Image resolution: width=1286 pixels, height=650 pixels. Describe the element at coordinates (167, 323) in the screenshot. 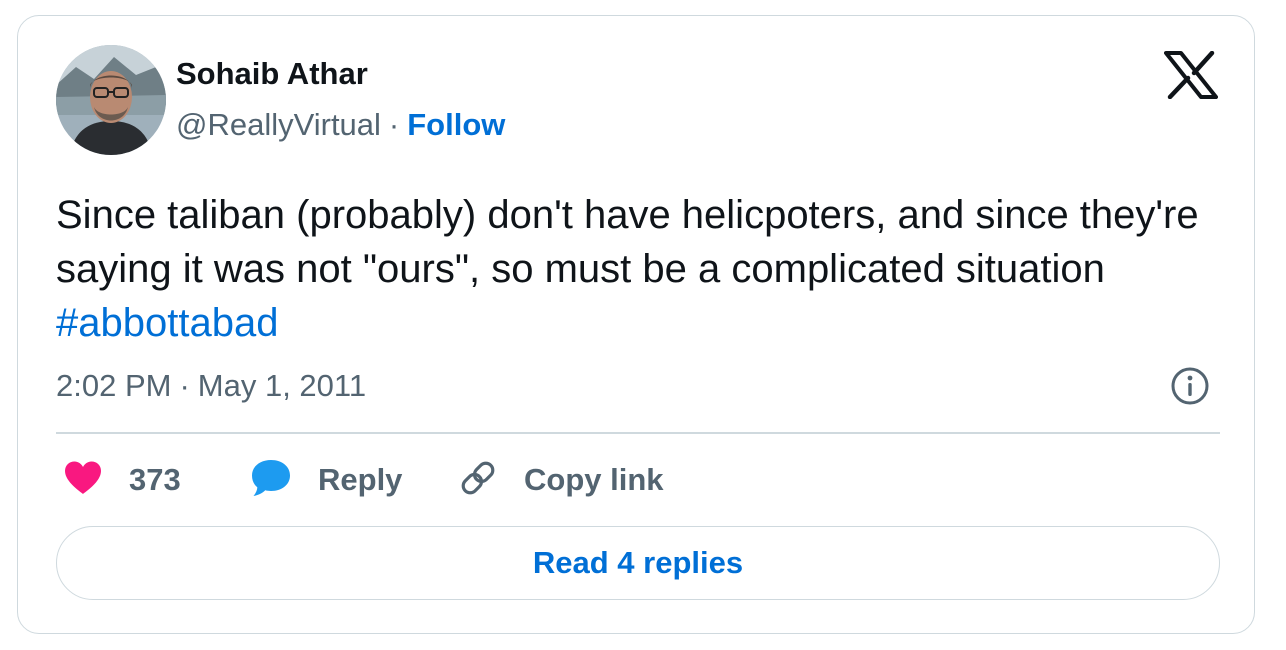

I see `hashtag-link: #abbottabad` at that location.